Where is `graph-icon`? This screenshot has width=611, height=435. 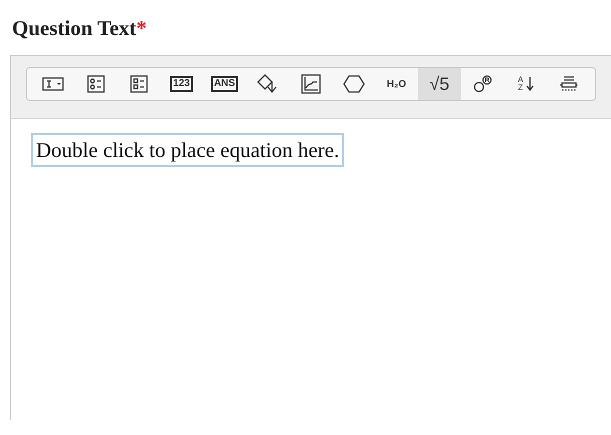 graph-icon is located at coordinates (310, 84).